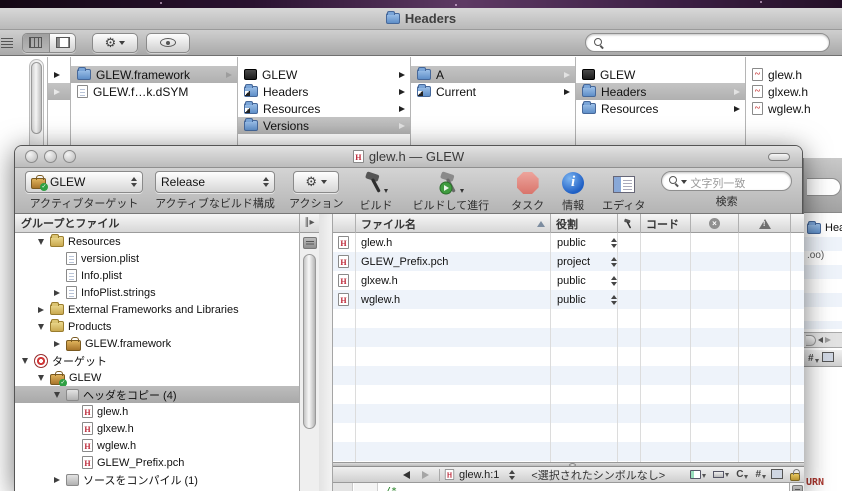 This screenshot has height=491, width=842. Describe the element at coordinates (157, 241) in the screenshot. I see `sidebar-item-resources: Resources` at that location.